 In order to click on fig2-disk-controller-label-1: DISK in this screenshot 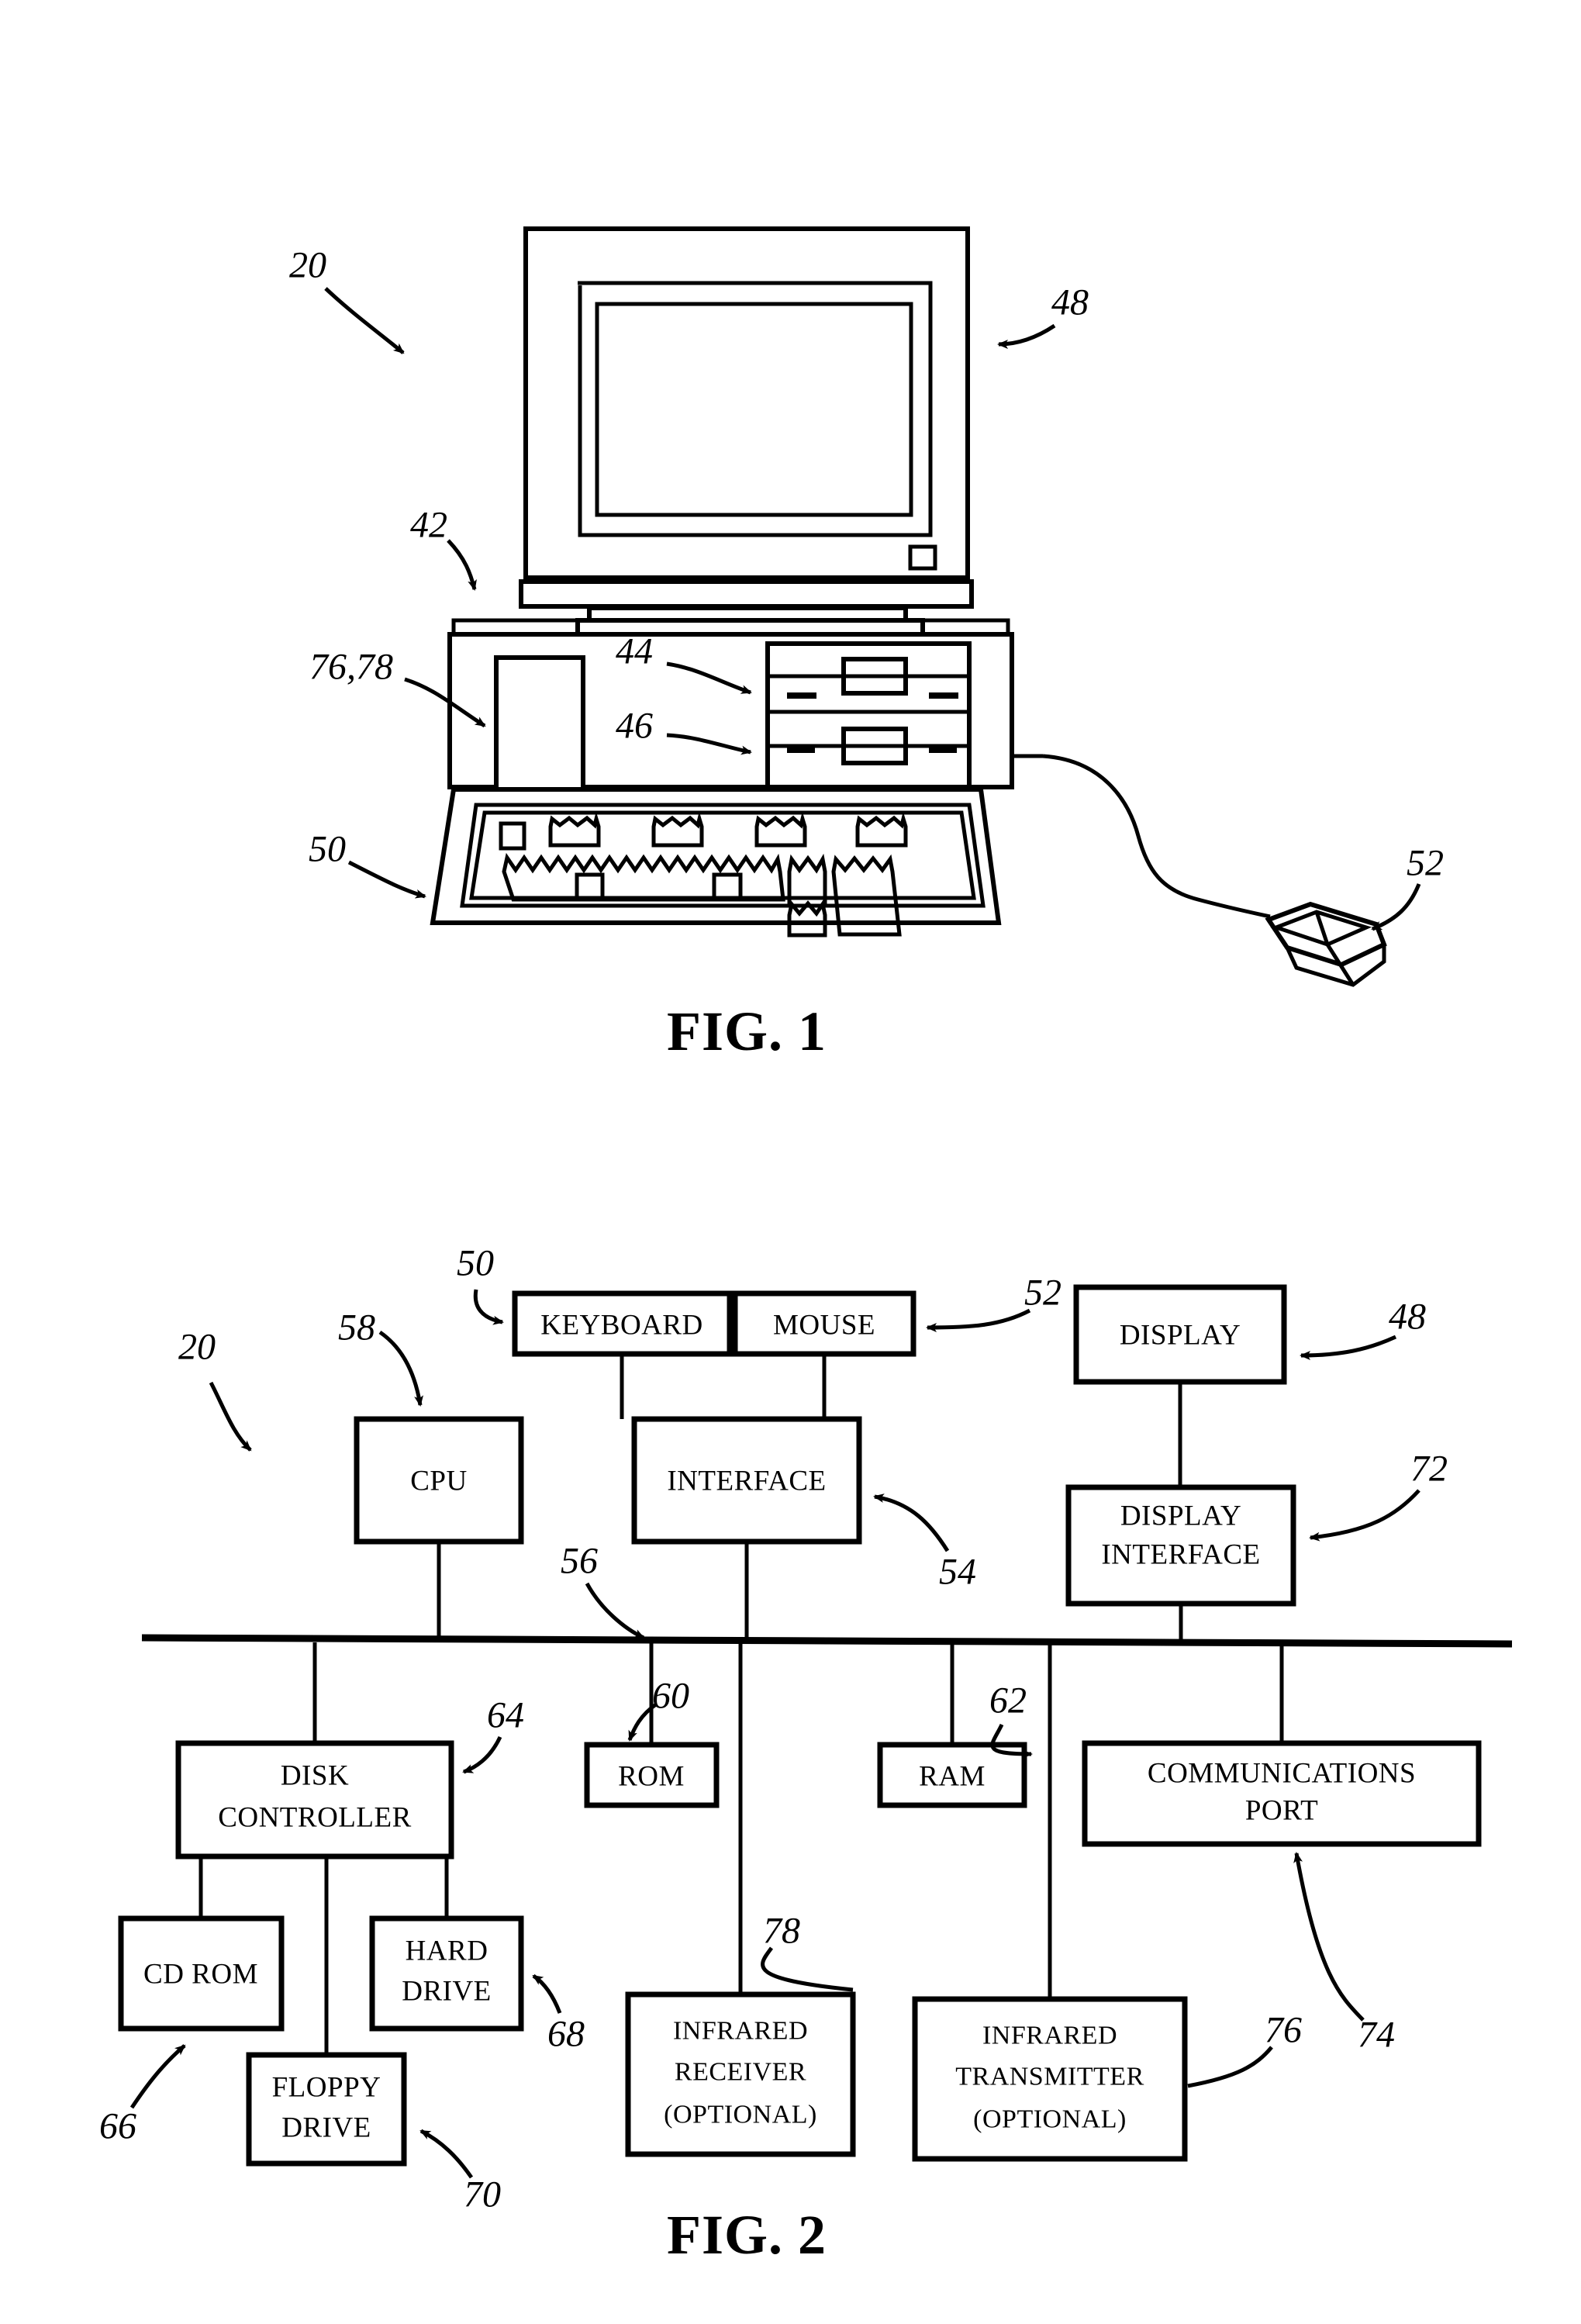, I will do `click(315, 1776)`.